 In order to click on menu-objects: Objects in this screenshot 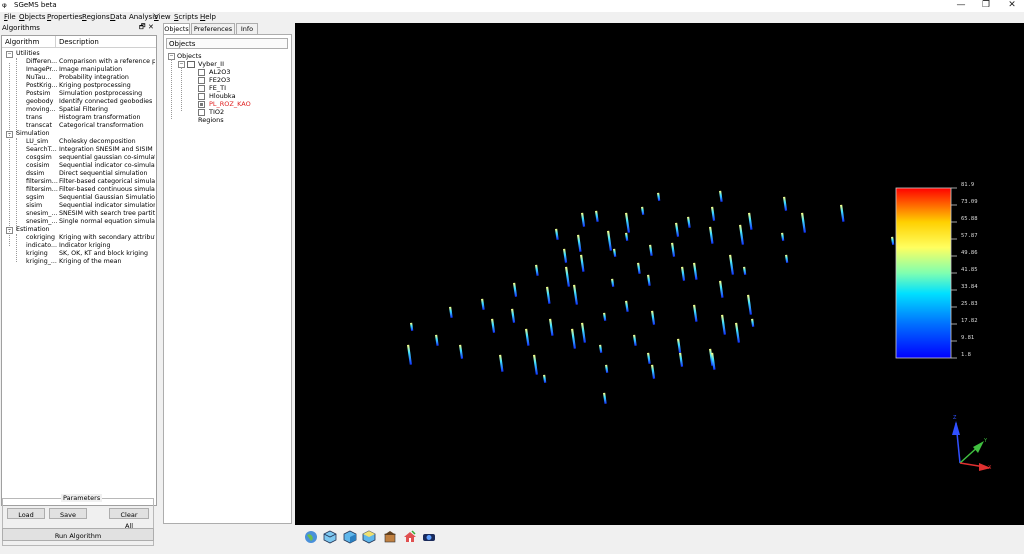, I will do `click(32, 17)`.